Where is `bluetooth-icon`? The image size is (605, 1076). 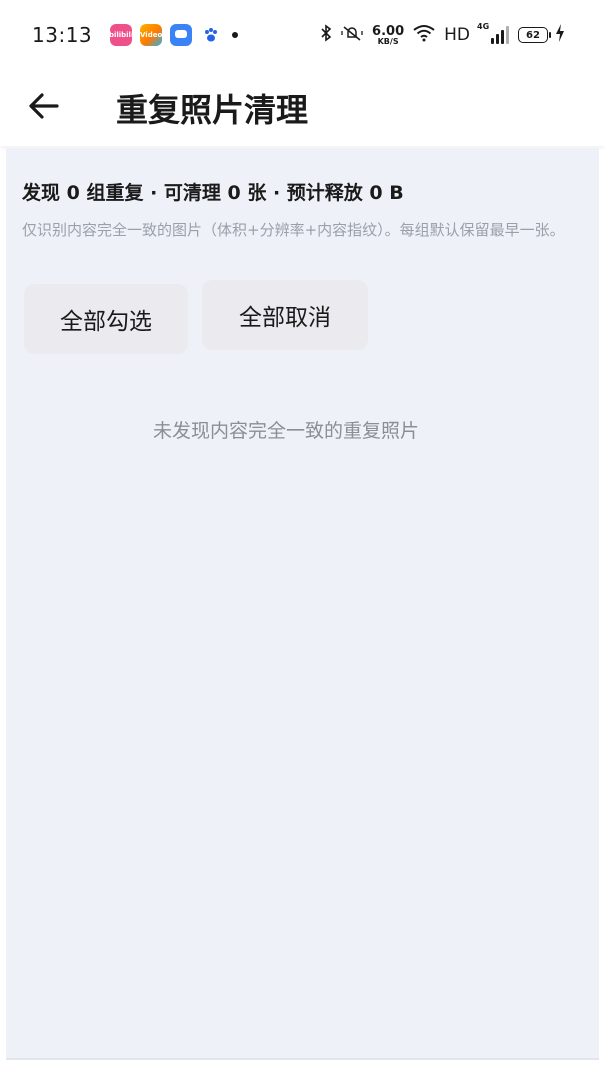
bluetooth-icon is located at coordinates (326, 35).